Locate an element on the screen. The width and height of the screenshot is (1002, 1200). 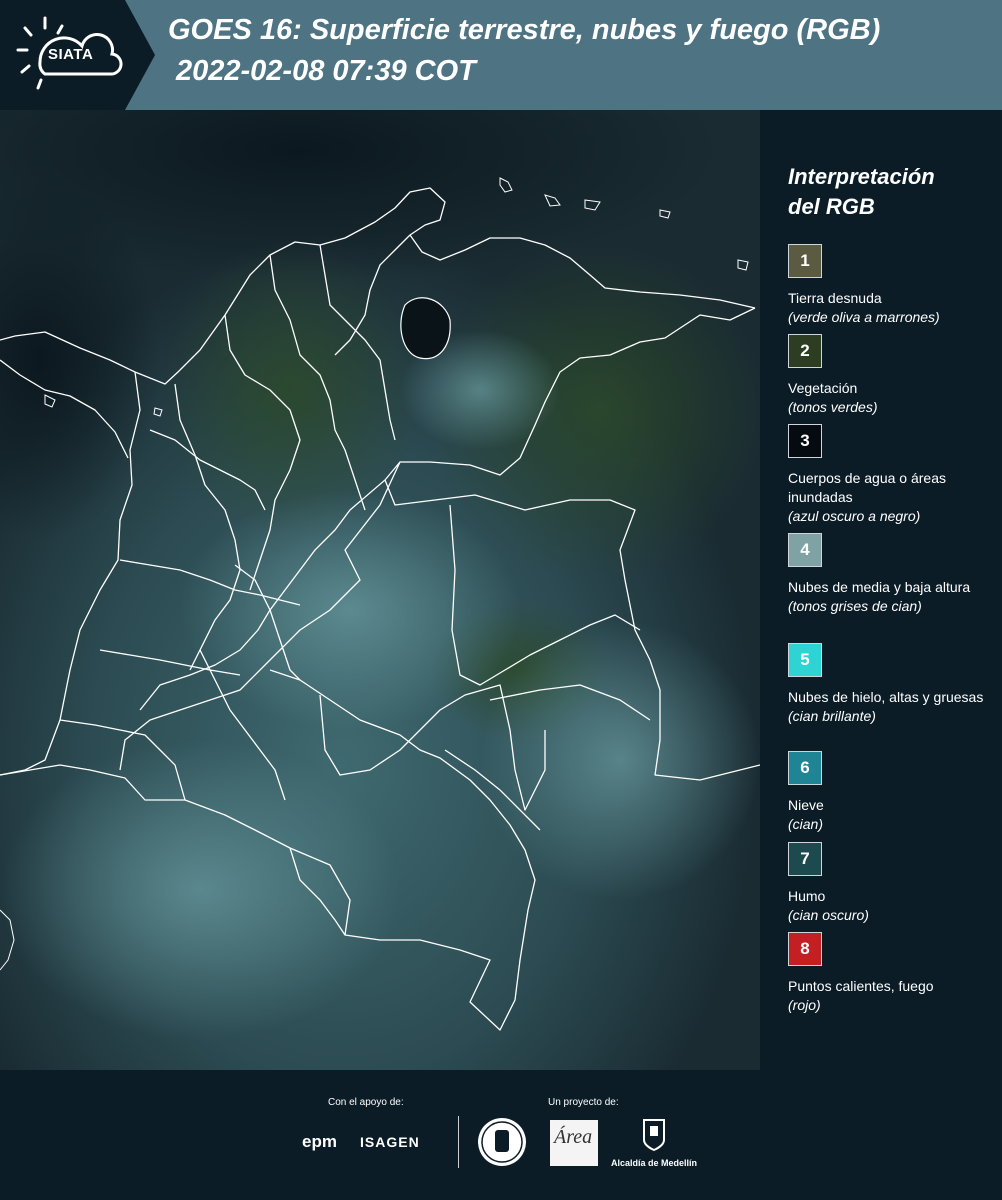
legend-item-sub: (rojo) is located at coordinates (804, 1005).